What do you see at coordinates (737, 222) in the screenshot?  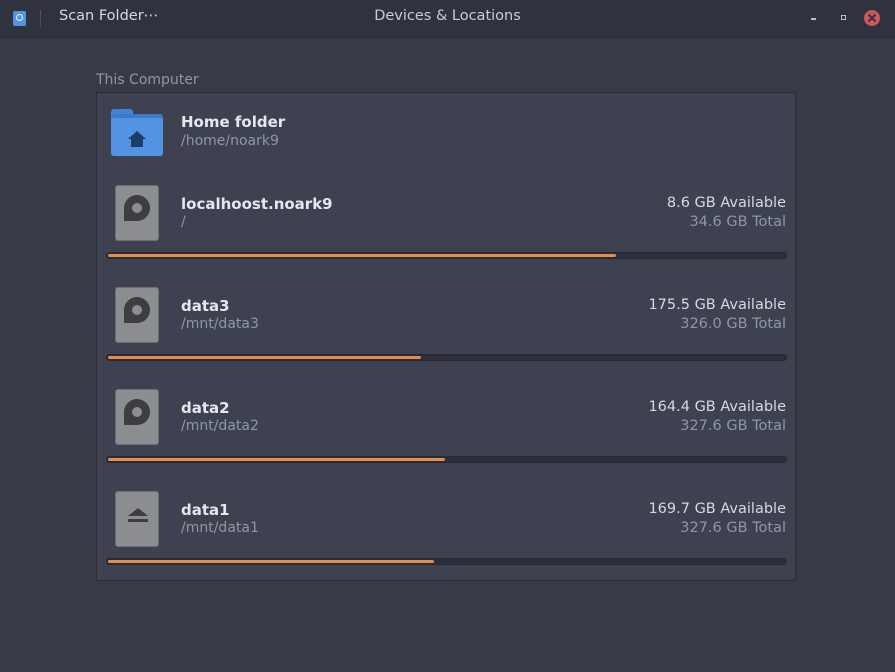 I see `total-space: 34.6 GB Total` at bounding box center [737, 222].